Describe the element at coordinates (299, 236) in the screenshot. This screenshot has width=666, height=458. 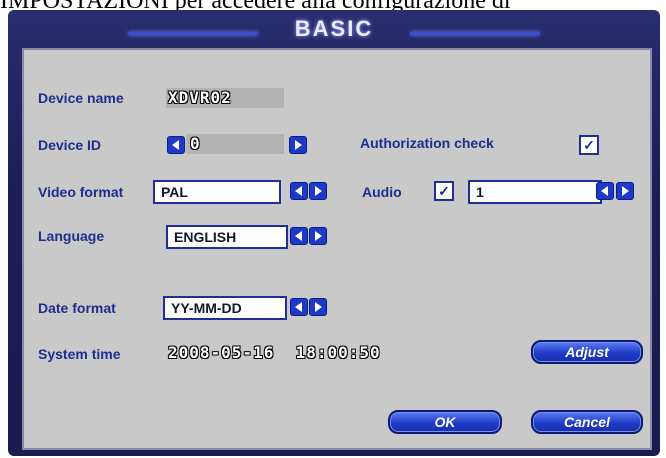
I see `language-prev-arrow-icon` at that location.